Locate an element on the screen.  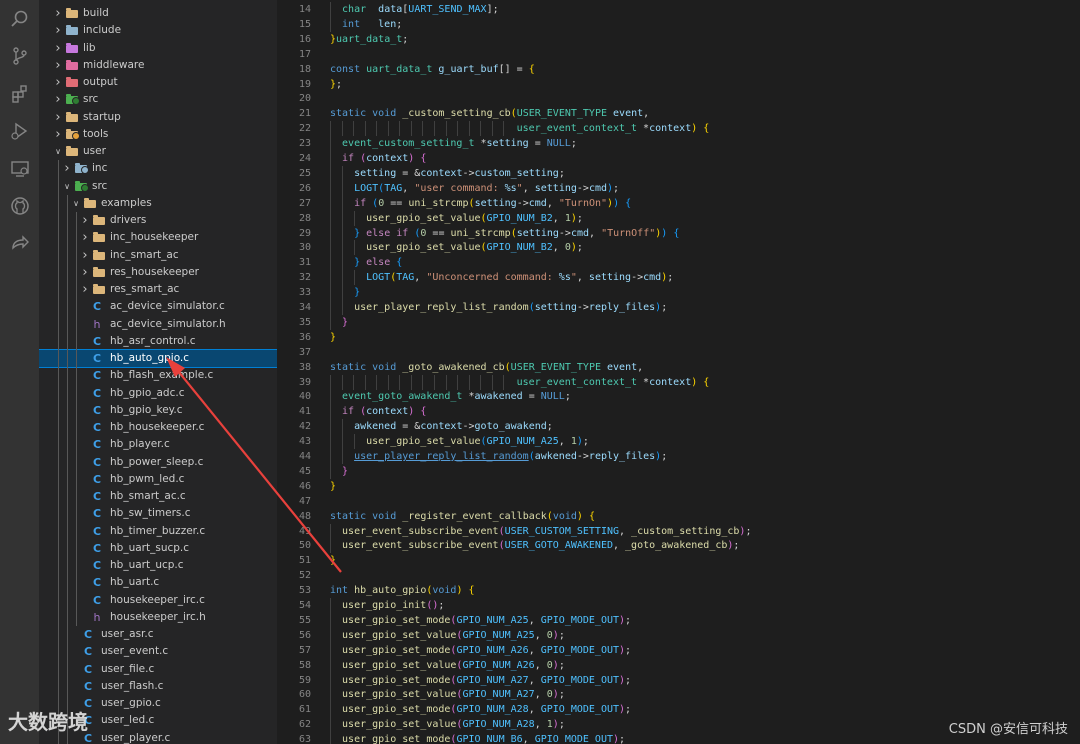
tree-folder: › middleware is located at coordinates (158, 65).